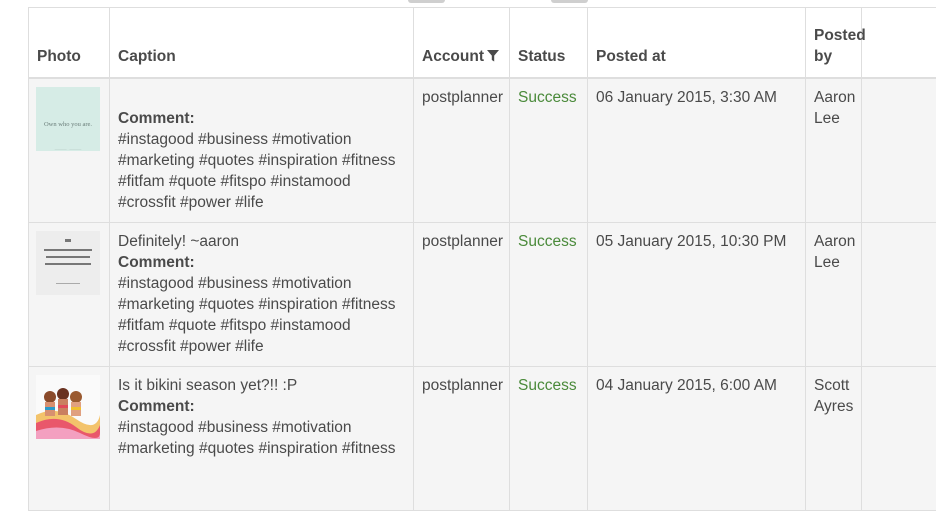 The width and height of the screenshot is (936, 511). What do you see at coordinates (68, 145) in the screenshot?
I see `thumbnail-credit-line: ———— · ————` at bounding box center [68, 145].